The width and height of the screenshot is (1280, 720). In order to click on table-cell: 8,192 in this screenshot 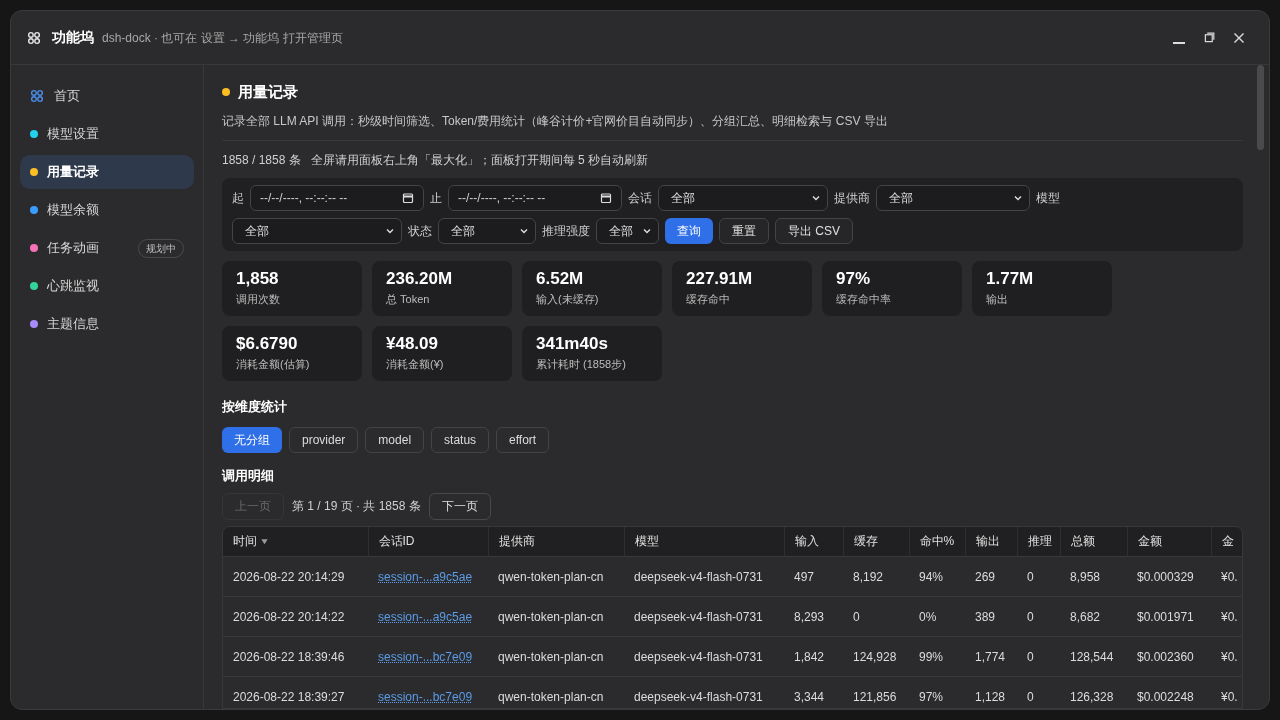, I will do `click(876, 576)`.